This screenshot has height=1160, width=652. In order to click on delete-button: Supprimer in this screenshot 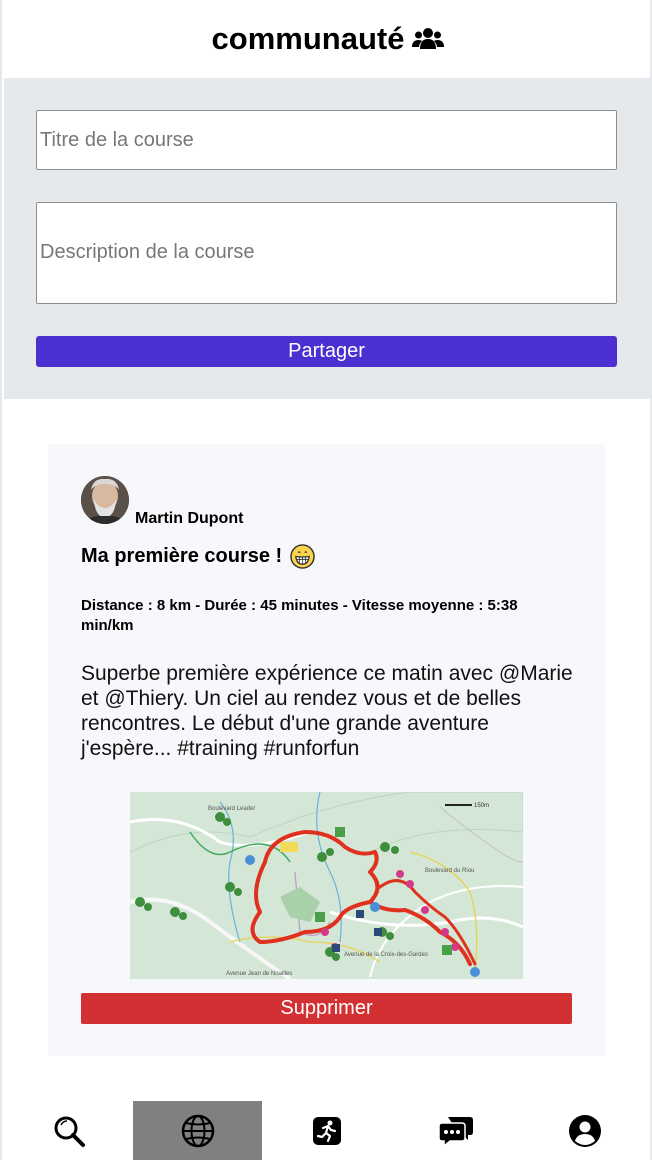, I will do `click(326, 1008)`.